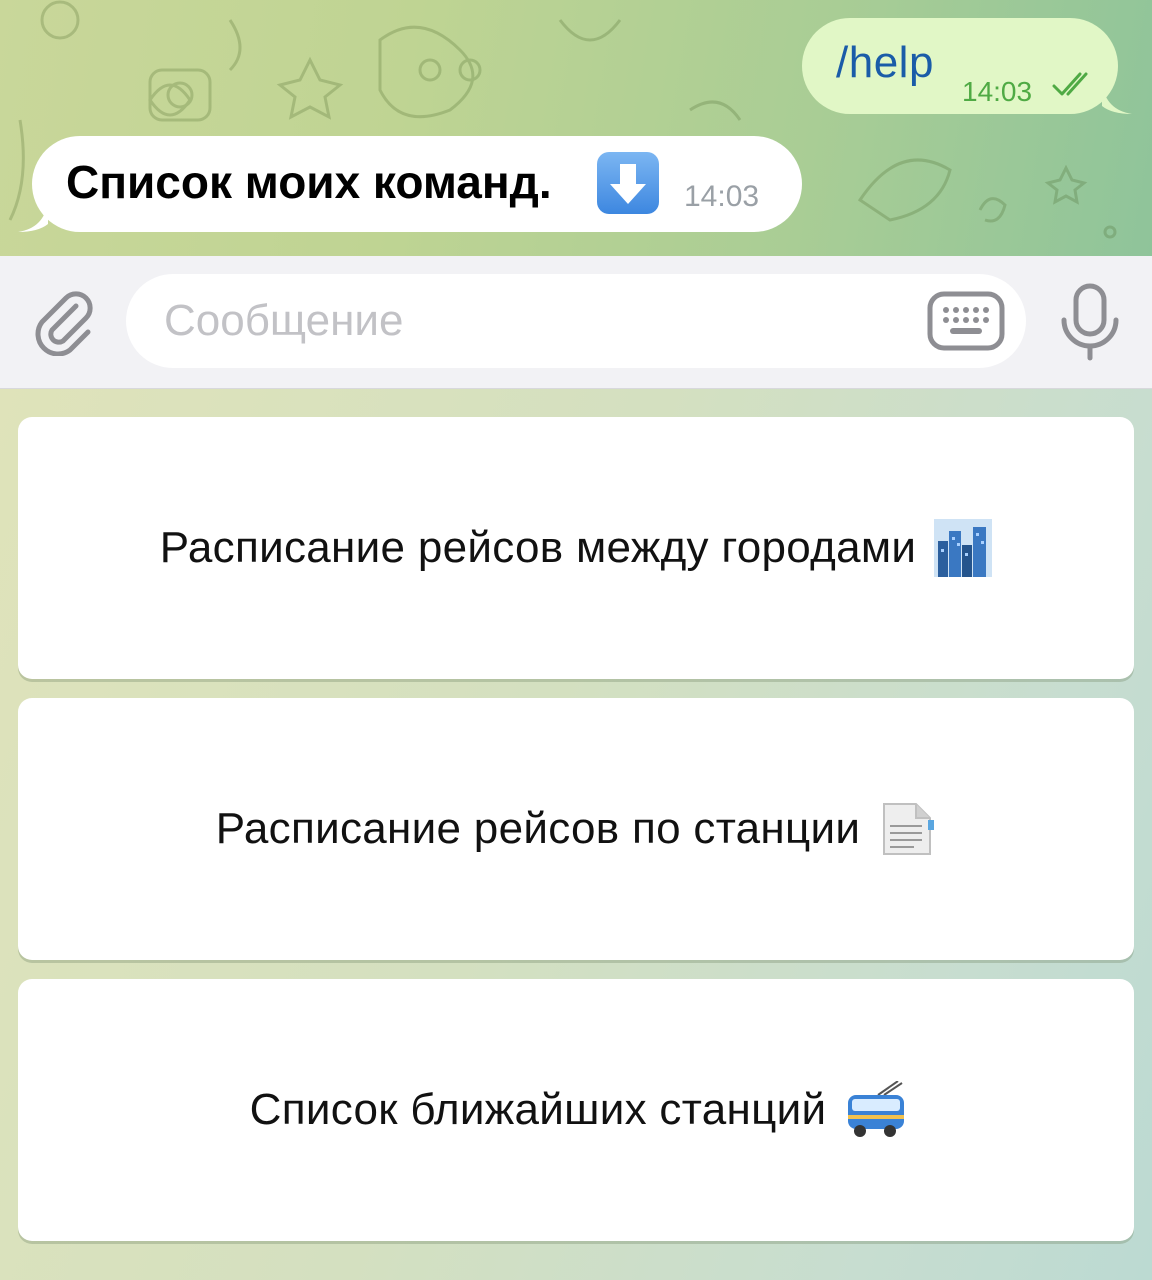 The height and width of the screenshot is (1280, 1152). What do you see at coordinates (628, 183) in the screenshot?
I see `down-arrow-emoji-icon` at bounding box center [628, 183].